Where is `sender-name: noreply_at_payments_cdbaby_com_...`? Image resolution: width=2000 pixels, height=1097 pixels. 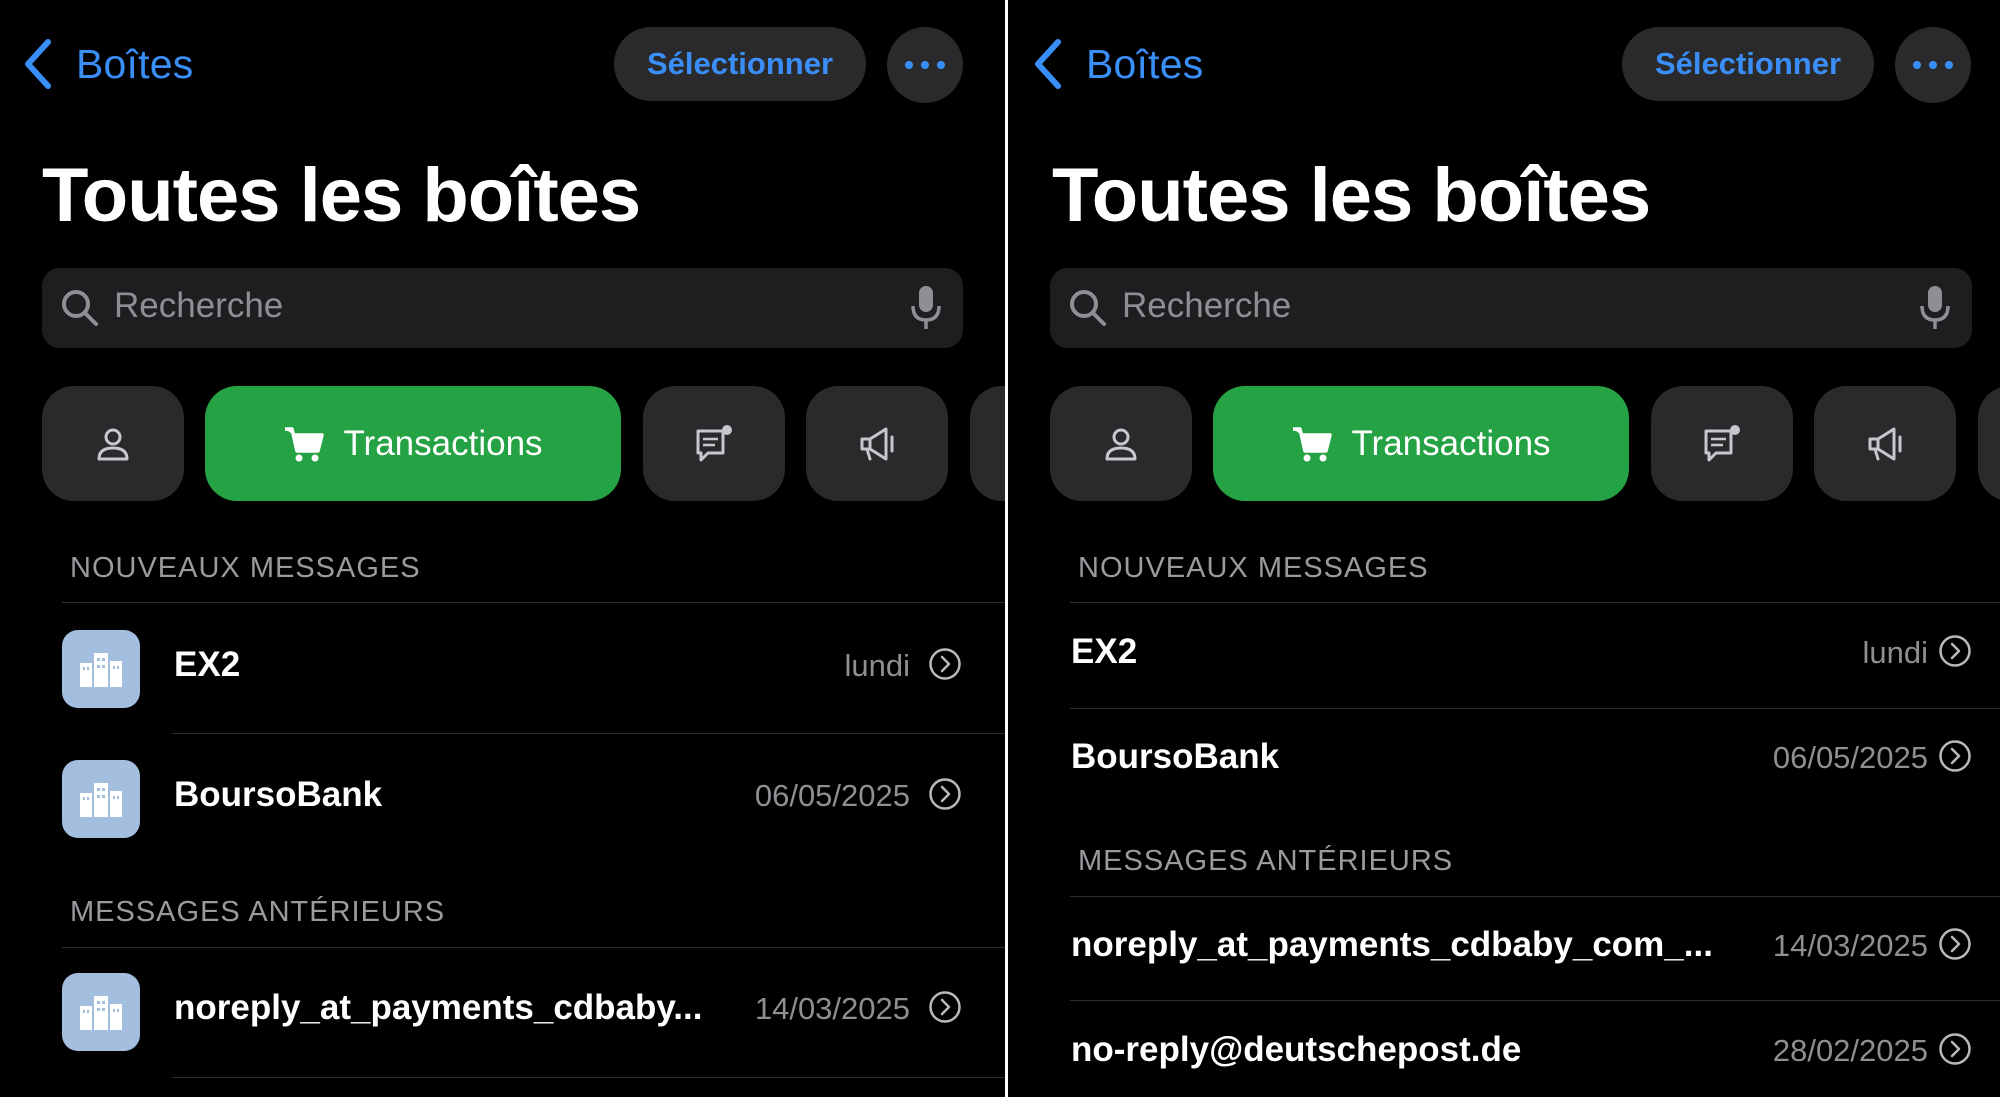 sender-name: noreply_at_payments_cdbaby_com_... is located at coordinates (1392, 945).